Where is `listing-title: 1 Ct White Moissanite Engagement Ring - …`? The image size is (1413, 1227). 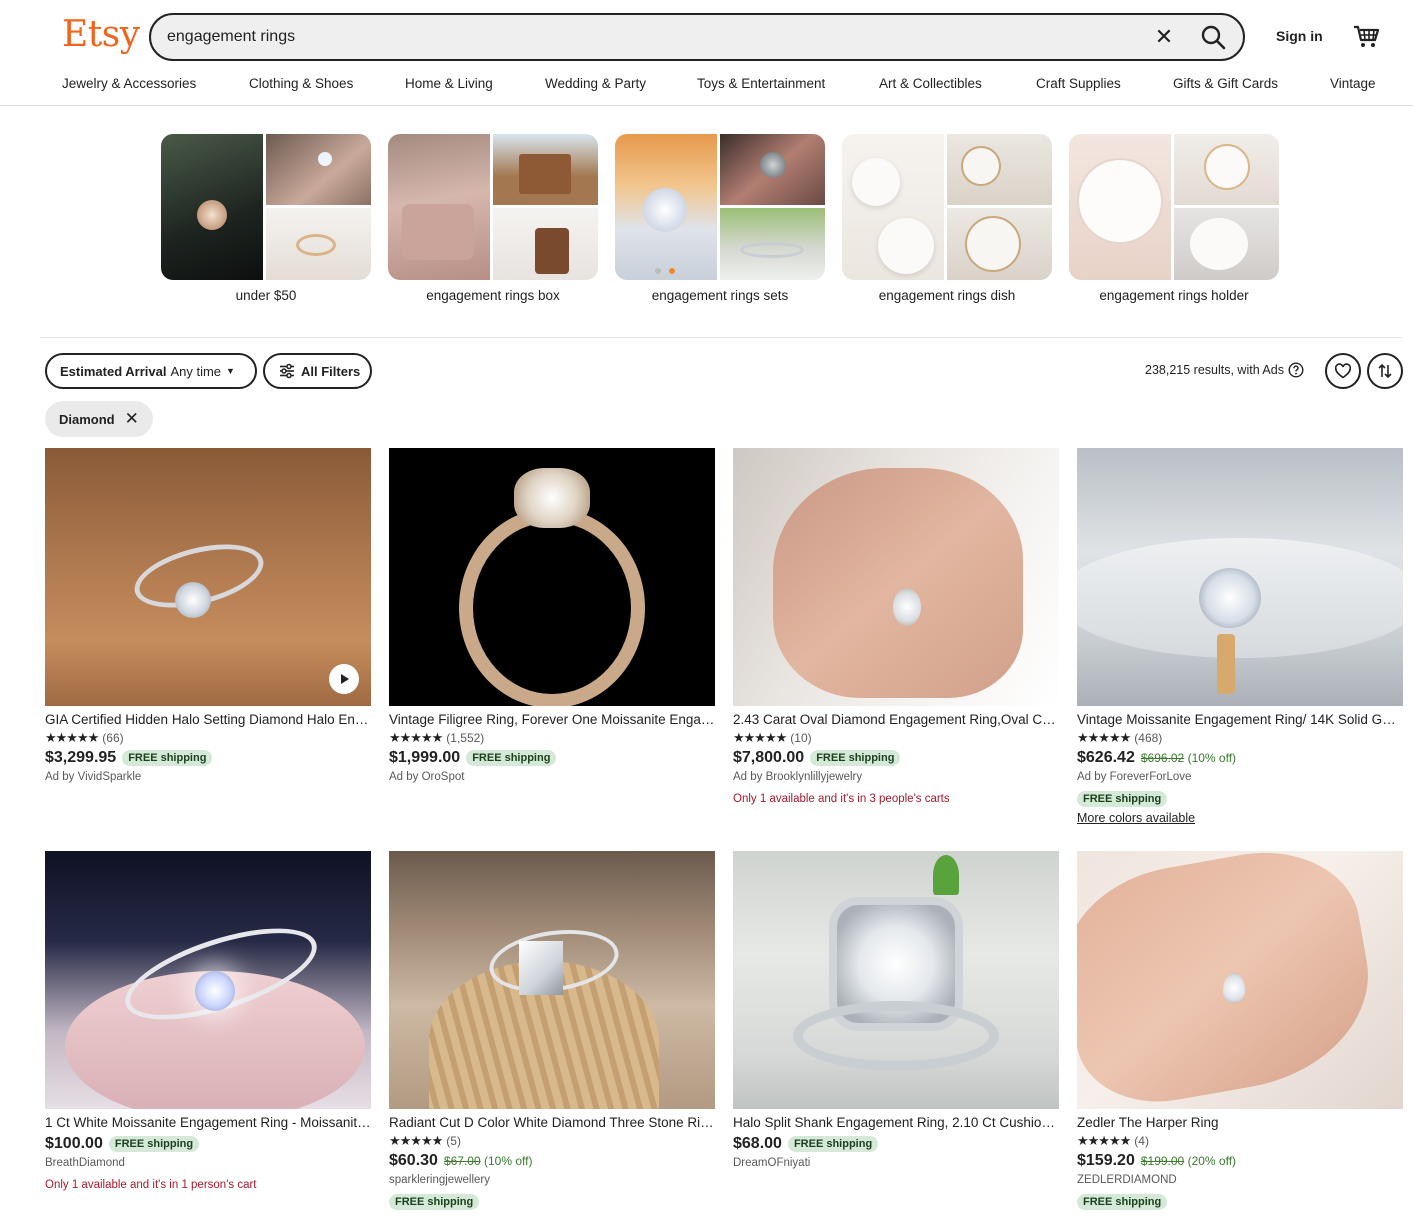
listing-title: 1 Ct White Moissanite Engagement Ring - … is located at coordinates (208, 1122).